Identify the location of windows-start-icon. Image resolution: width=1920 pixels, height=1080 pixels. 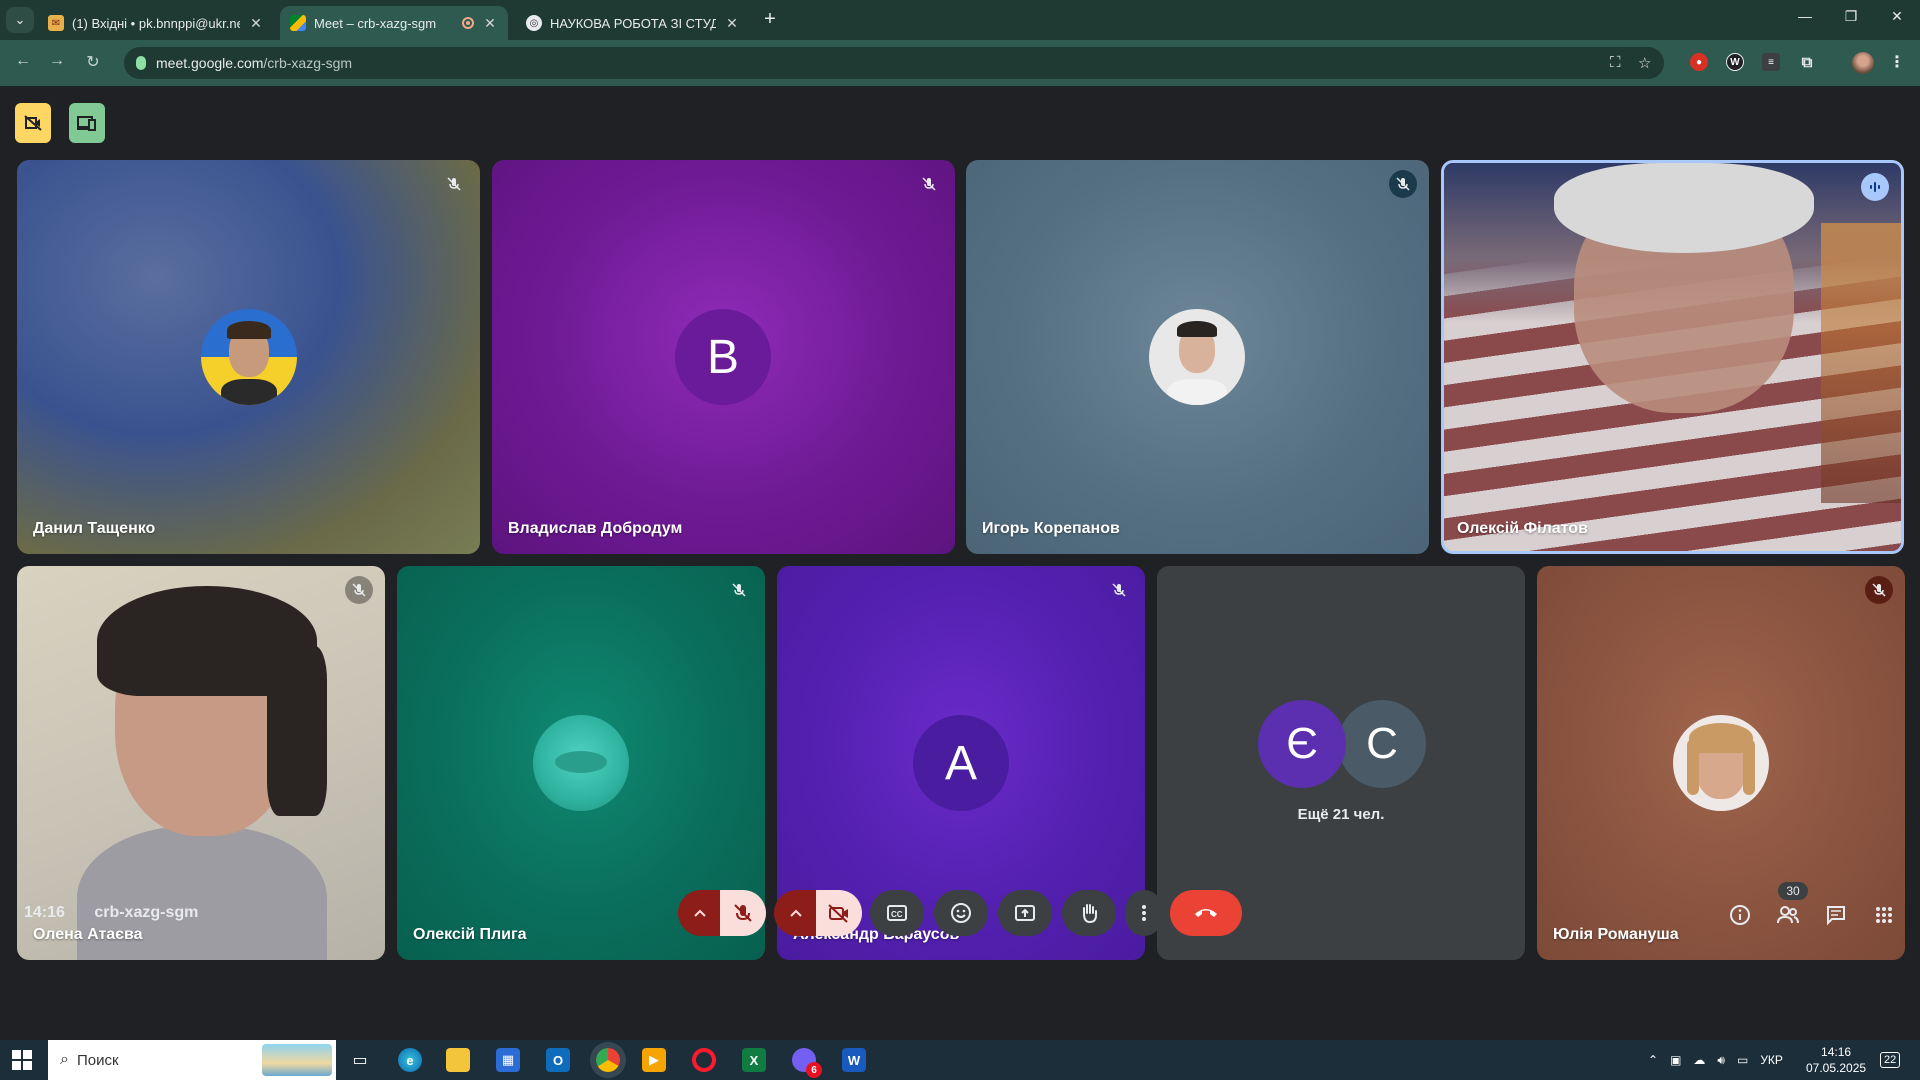
(22, 1062).